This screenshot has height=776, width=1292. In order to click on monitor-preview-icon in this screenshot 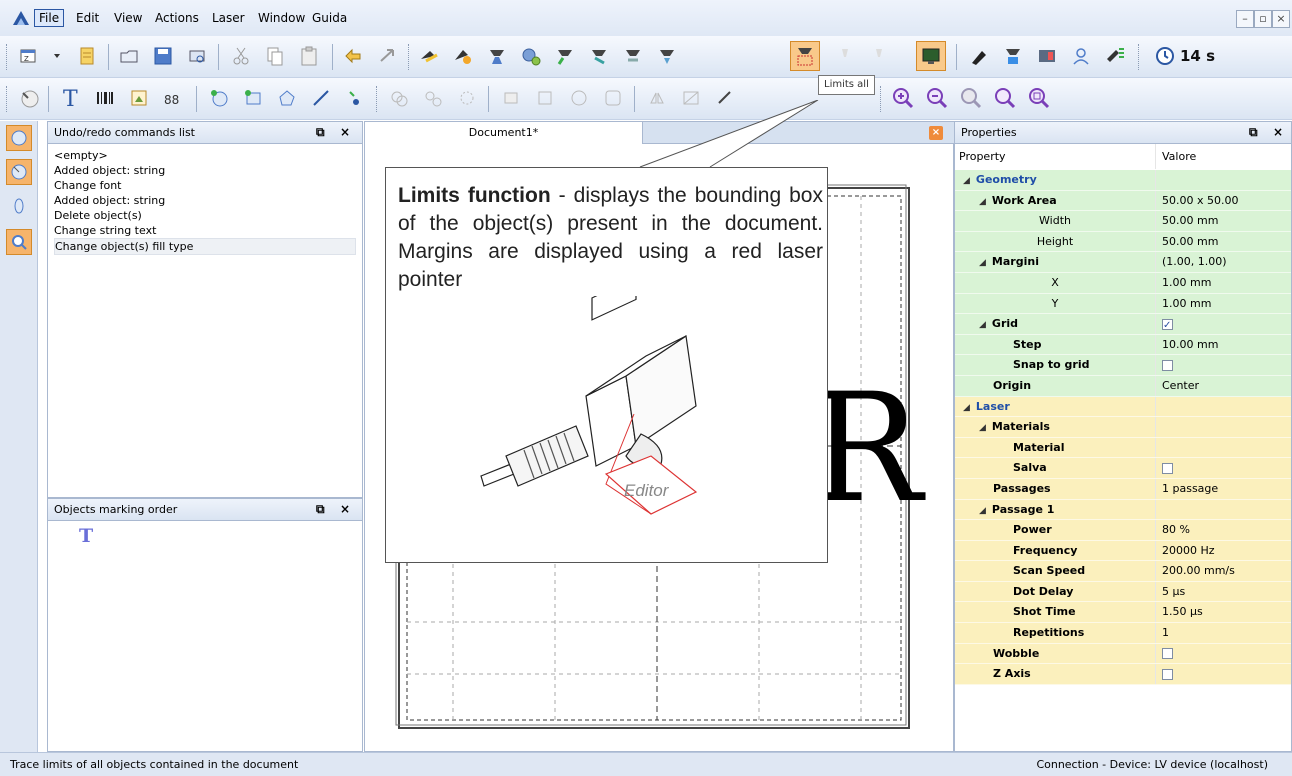, I will do `click(931, 56)`.